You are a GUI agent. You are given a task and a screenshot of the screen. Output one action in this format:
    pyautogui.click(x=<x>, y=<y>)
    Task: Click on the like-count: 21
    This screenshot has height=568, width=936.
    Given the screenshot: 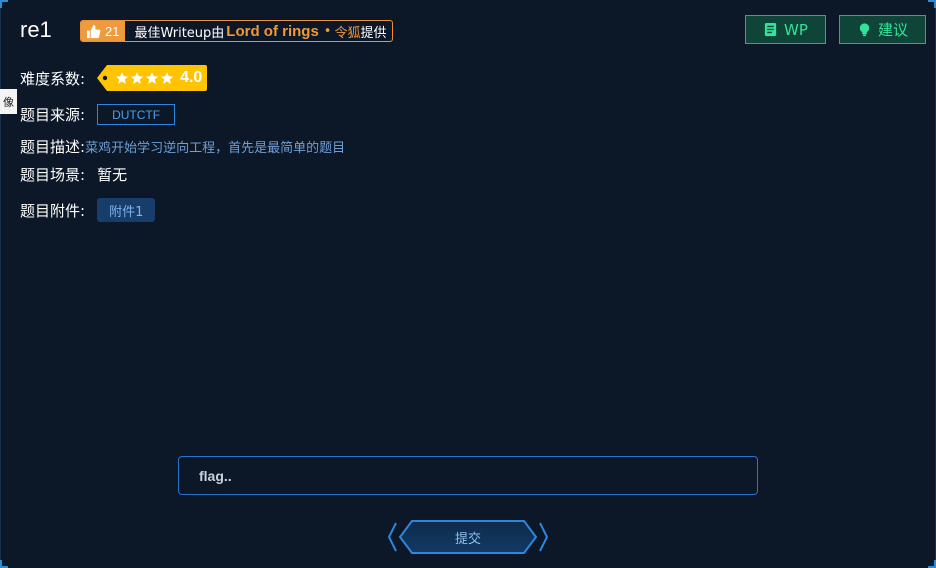 What is the action you would take?
    pyautogui.click(x=112, y=31)
    